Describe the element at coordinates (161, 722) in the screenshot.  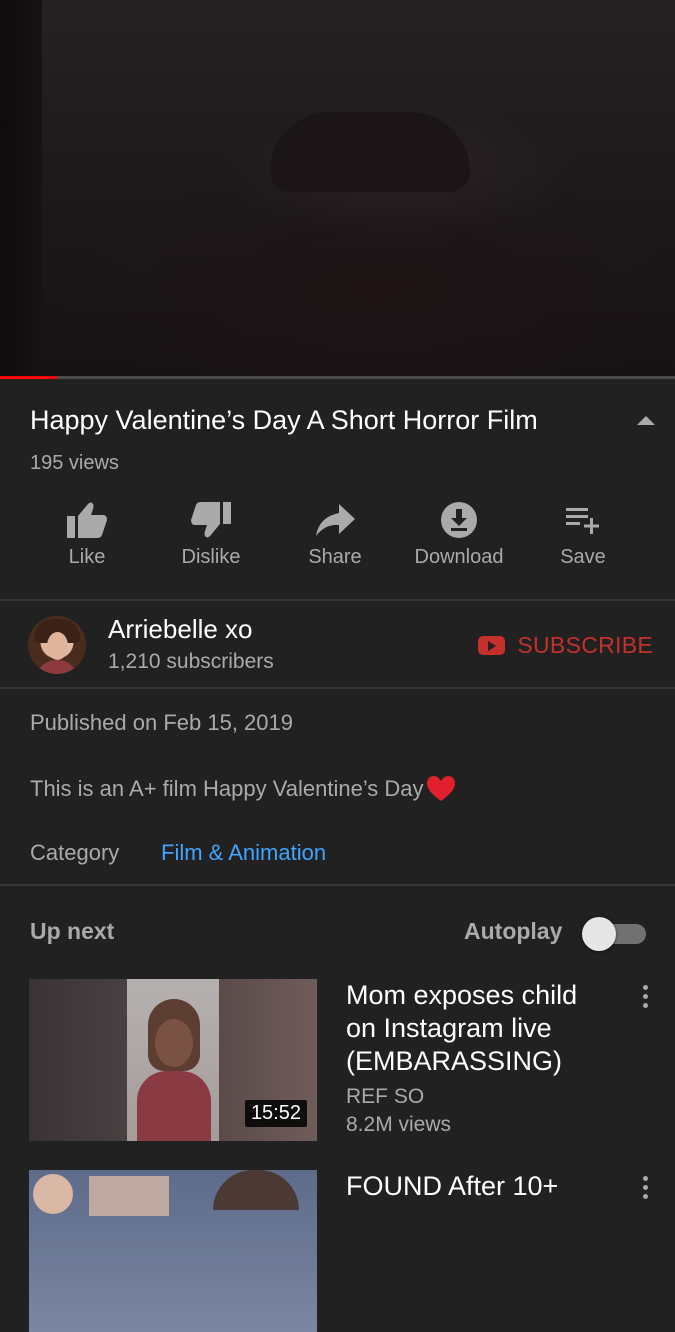
I see `publish-date: Published on Feb 15, 2019` at that location.